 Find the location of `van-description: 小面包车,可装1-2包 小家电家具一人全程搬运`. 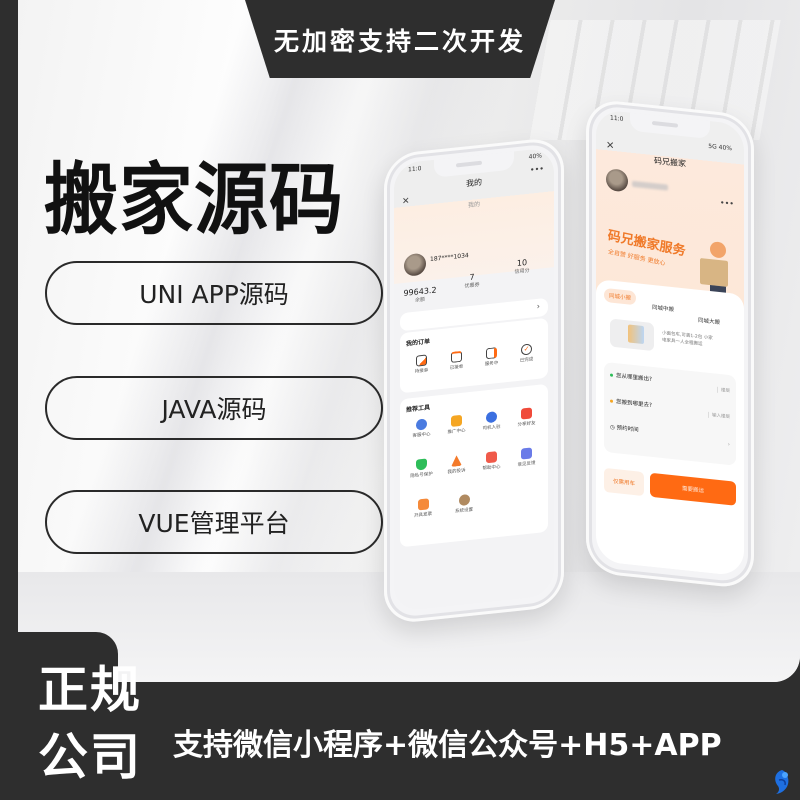

van-description: 小面包车,可装1-2包 小家电家具一人全程搬运 is located at coordinates (687, 339).